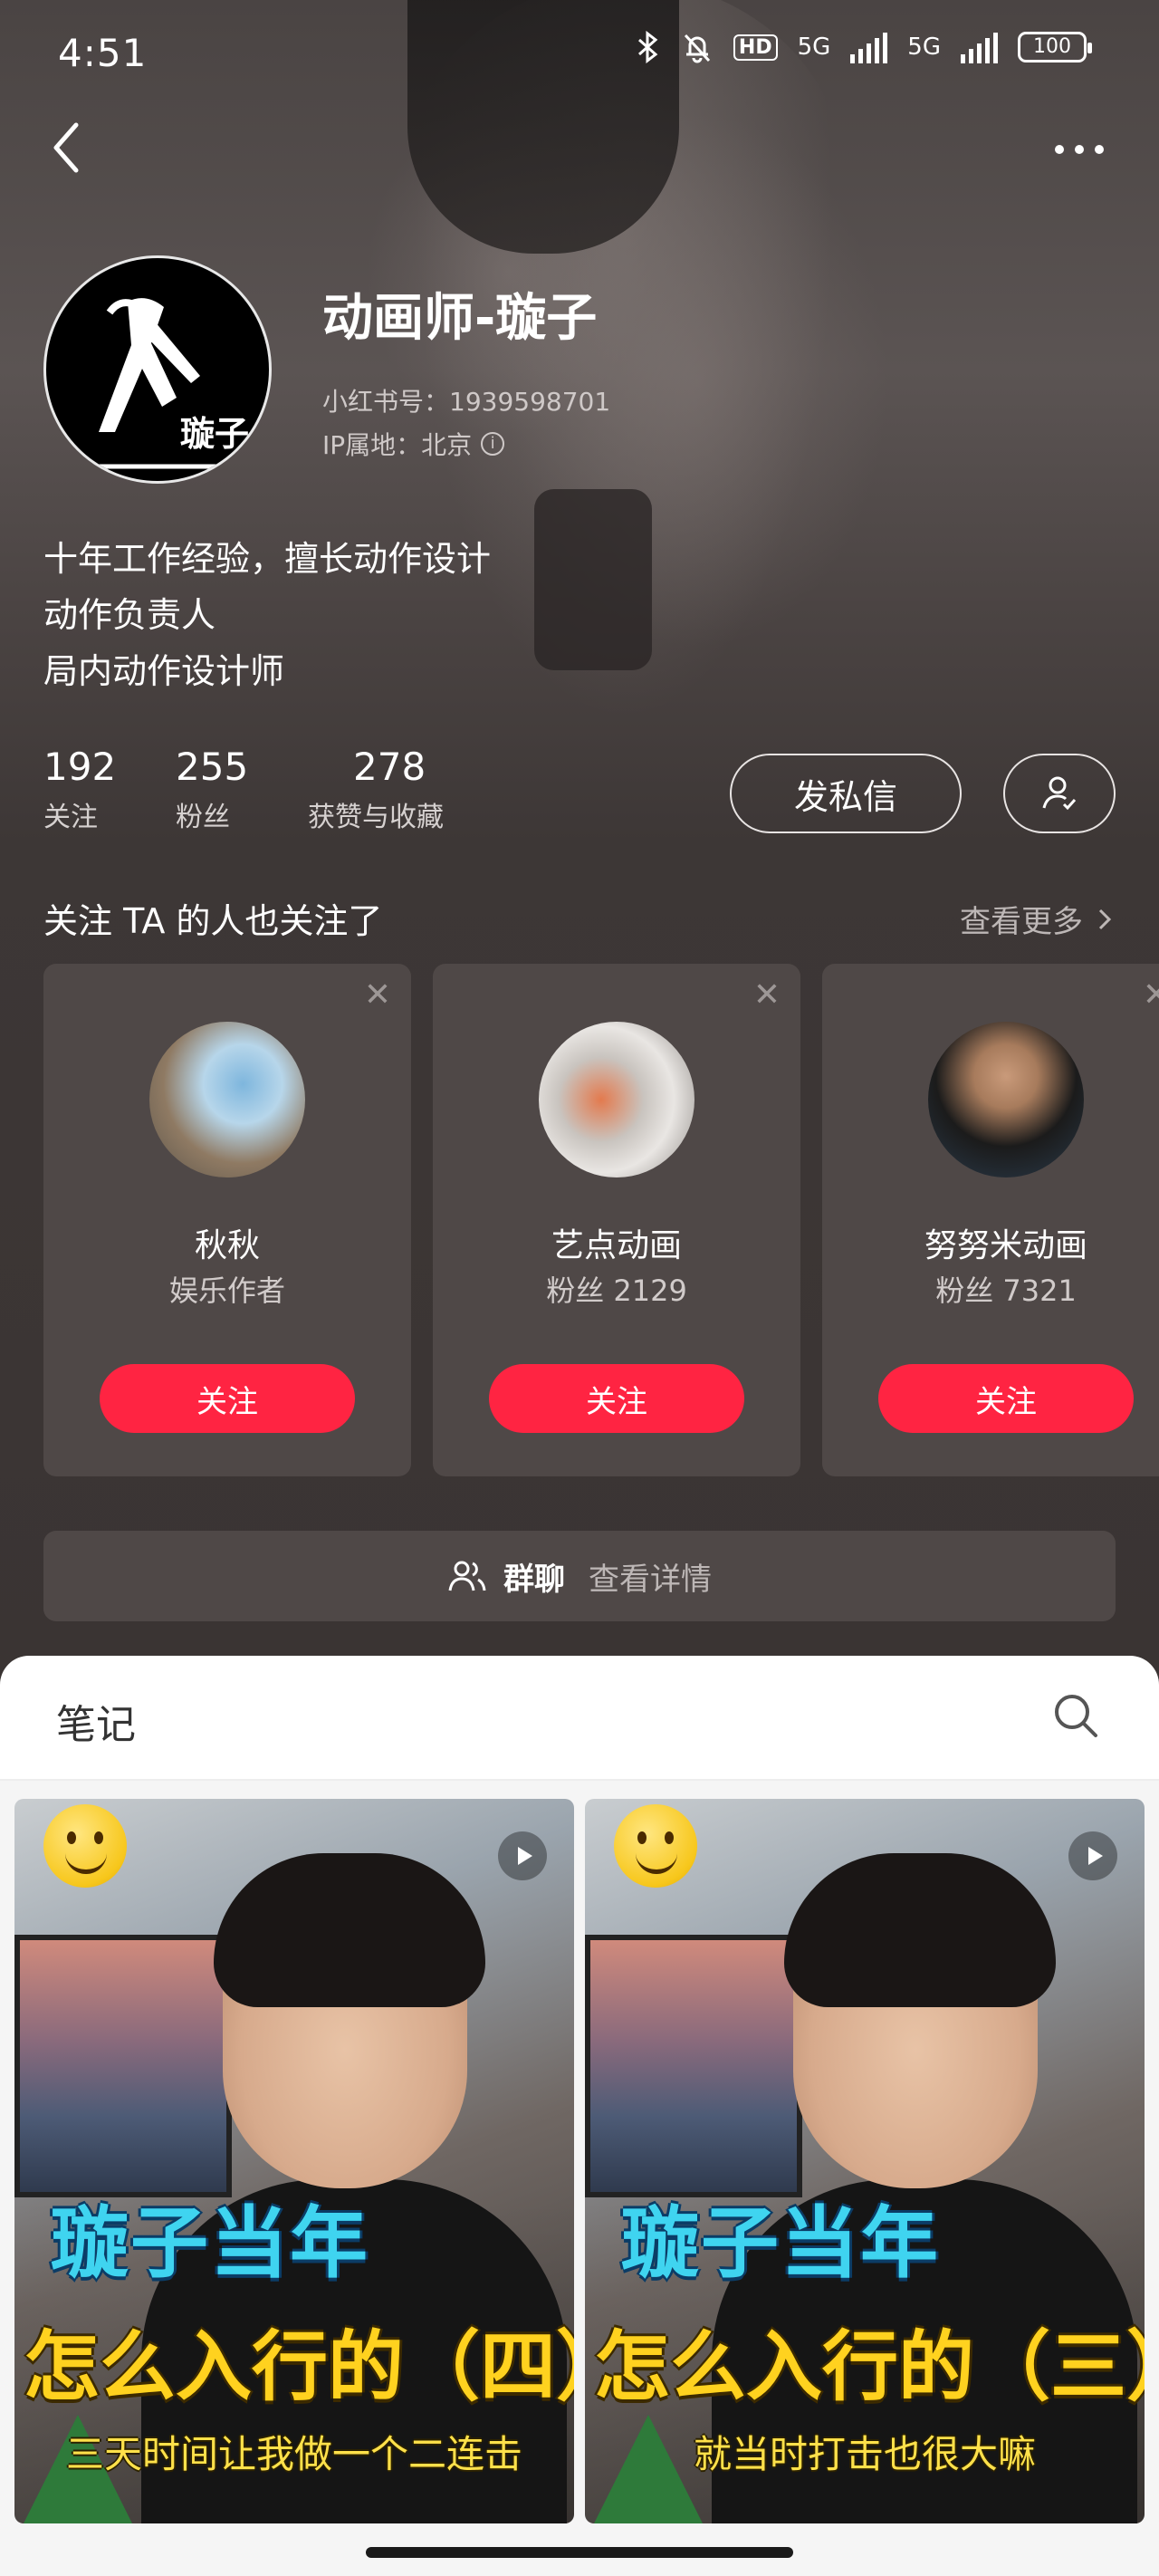 This screenshot has height=2576, width=1159. Describe the element at coordinates (493, 444) in the screenshot. I see `info-icon: i` at that location.